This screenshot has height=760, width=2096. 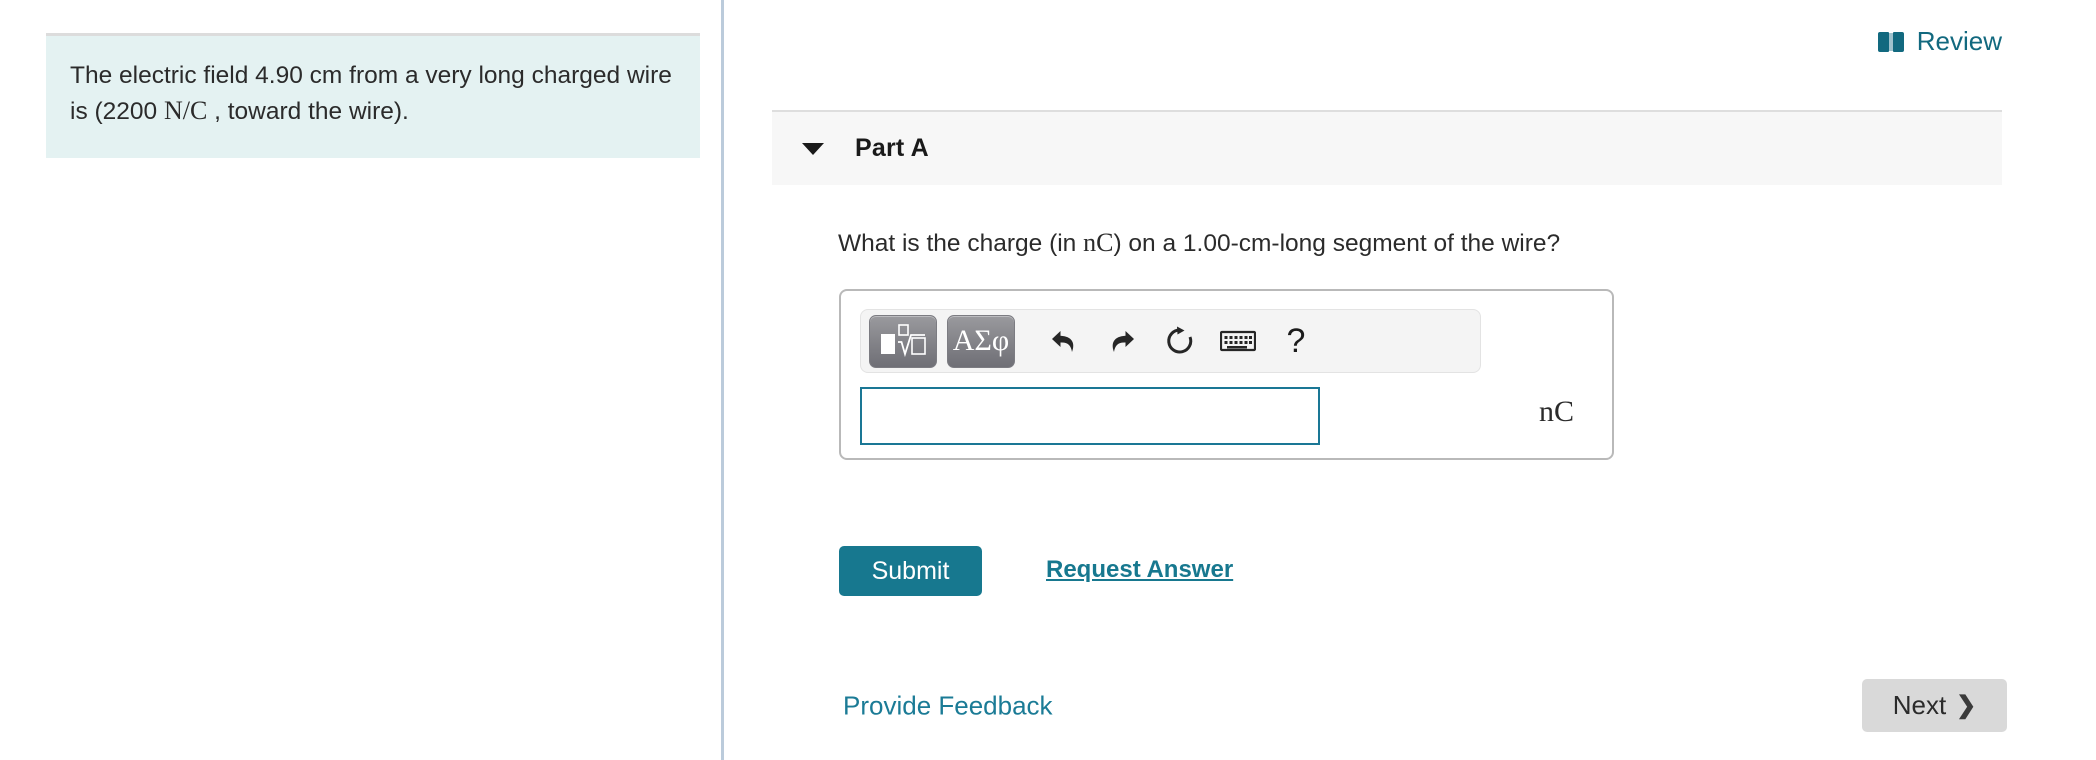 What do you see at coordinates (1919, 705) in the screenshot?
I see `next-label: Next` at bounding box center [1919, 705].